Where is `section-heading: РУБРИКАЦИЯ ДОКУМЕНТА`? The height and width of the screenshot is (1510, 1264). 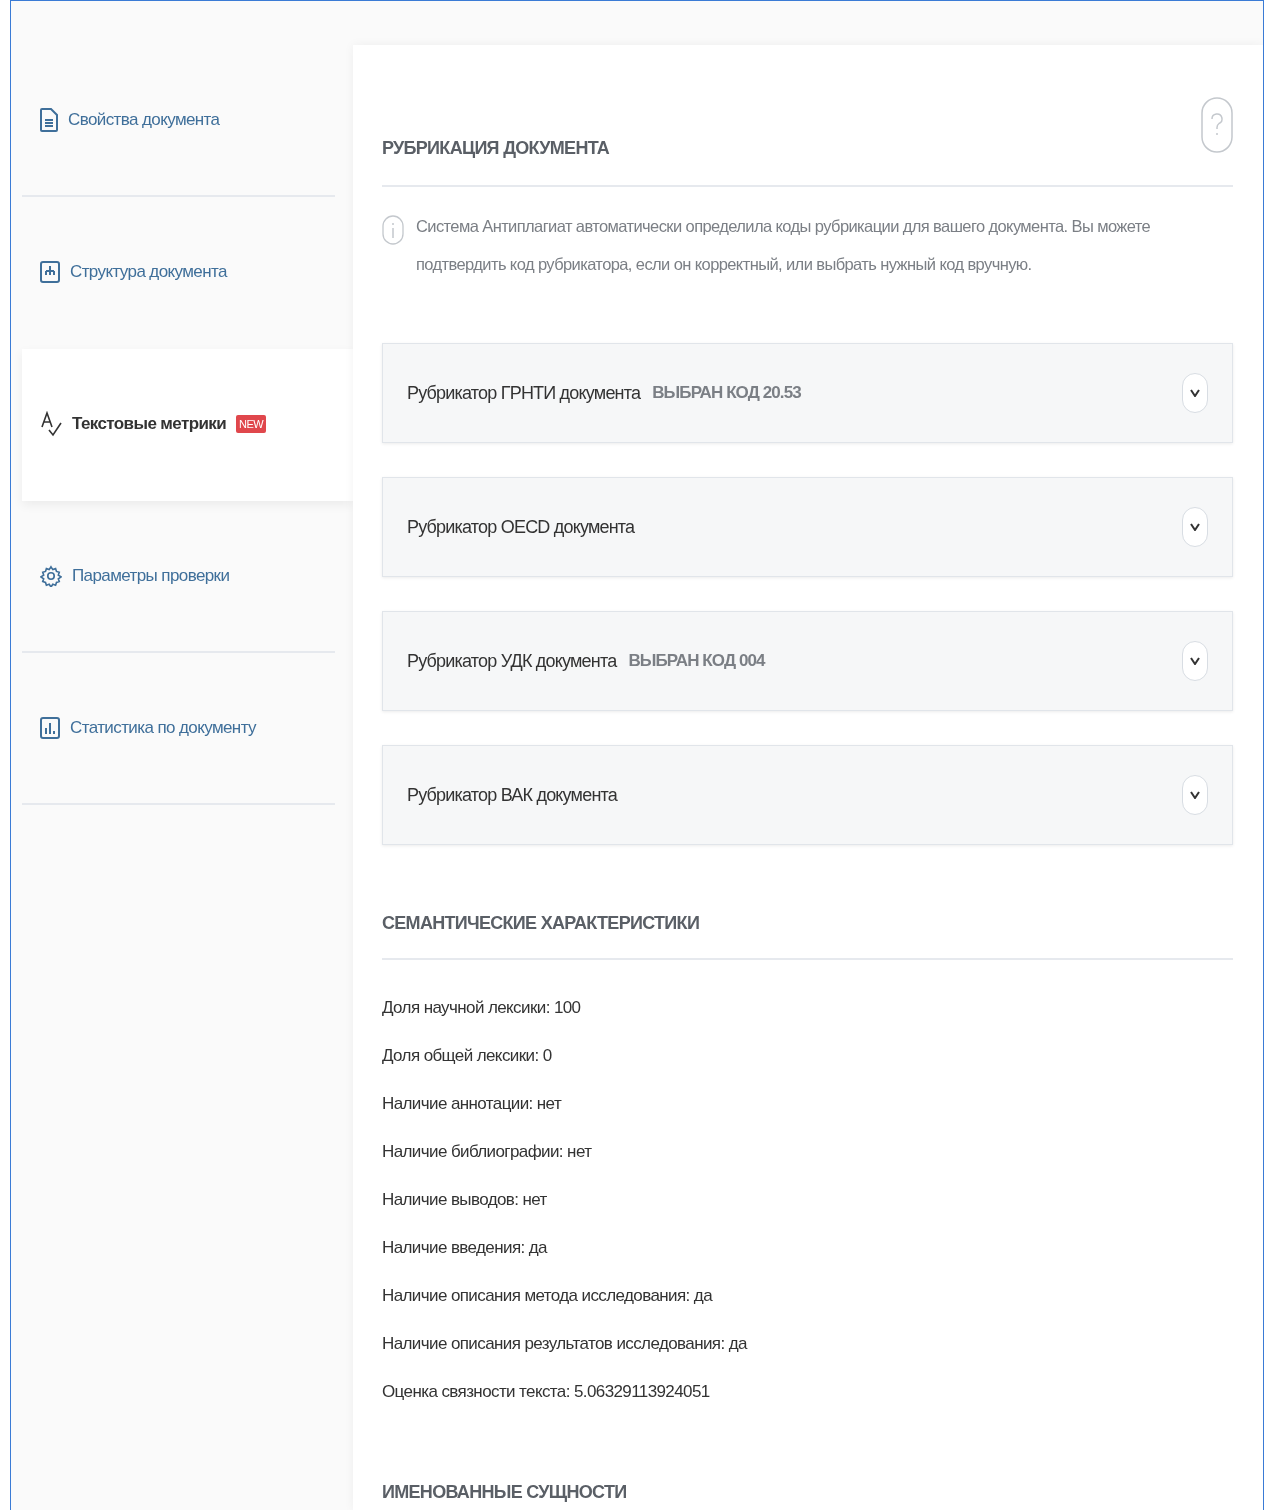
section-heading: РУБРИКАЦИЯ ДОКУМЕНТА is located at coordinates (496, 148).